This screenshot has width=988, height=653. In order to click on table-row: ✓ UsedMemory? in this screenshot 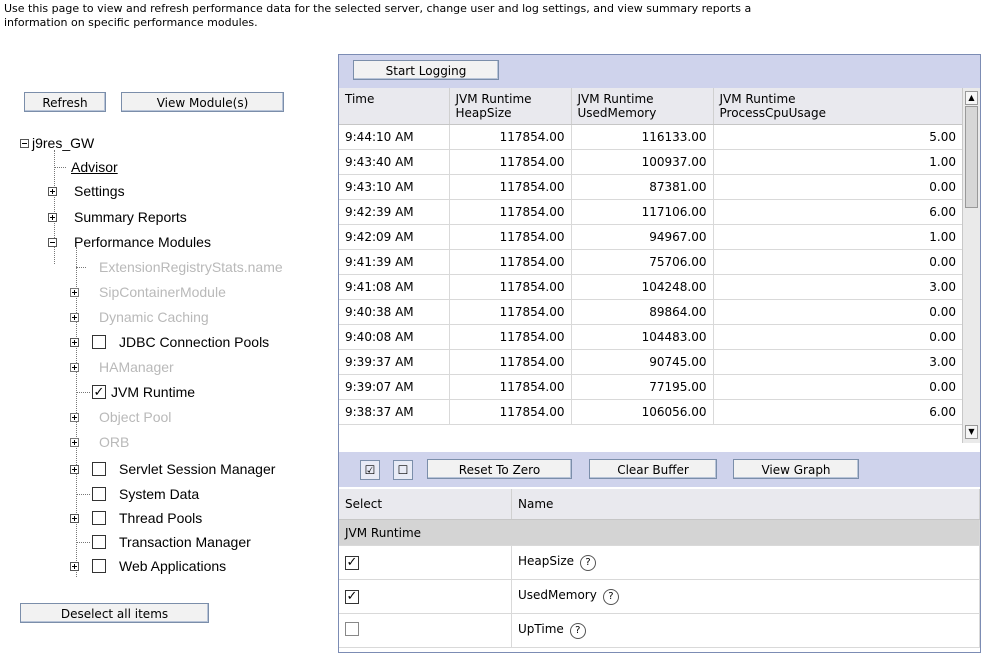, I will do `click(659, 596)`.